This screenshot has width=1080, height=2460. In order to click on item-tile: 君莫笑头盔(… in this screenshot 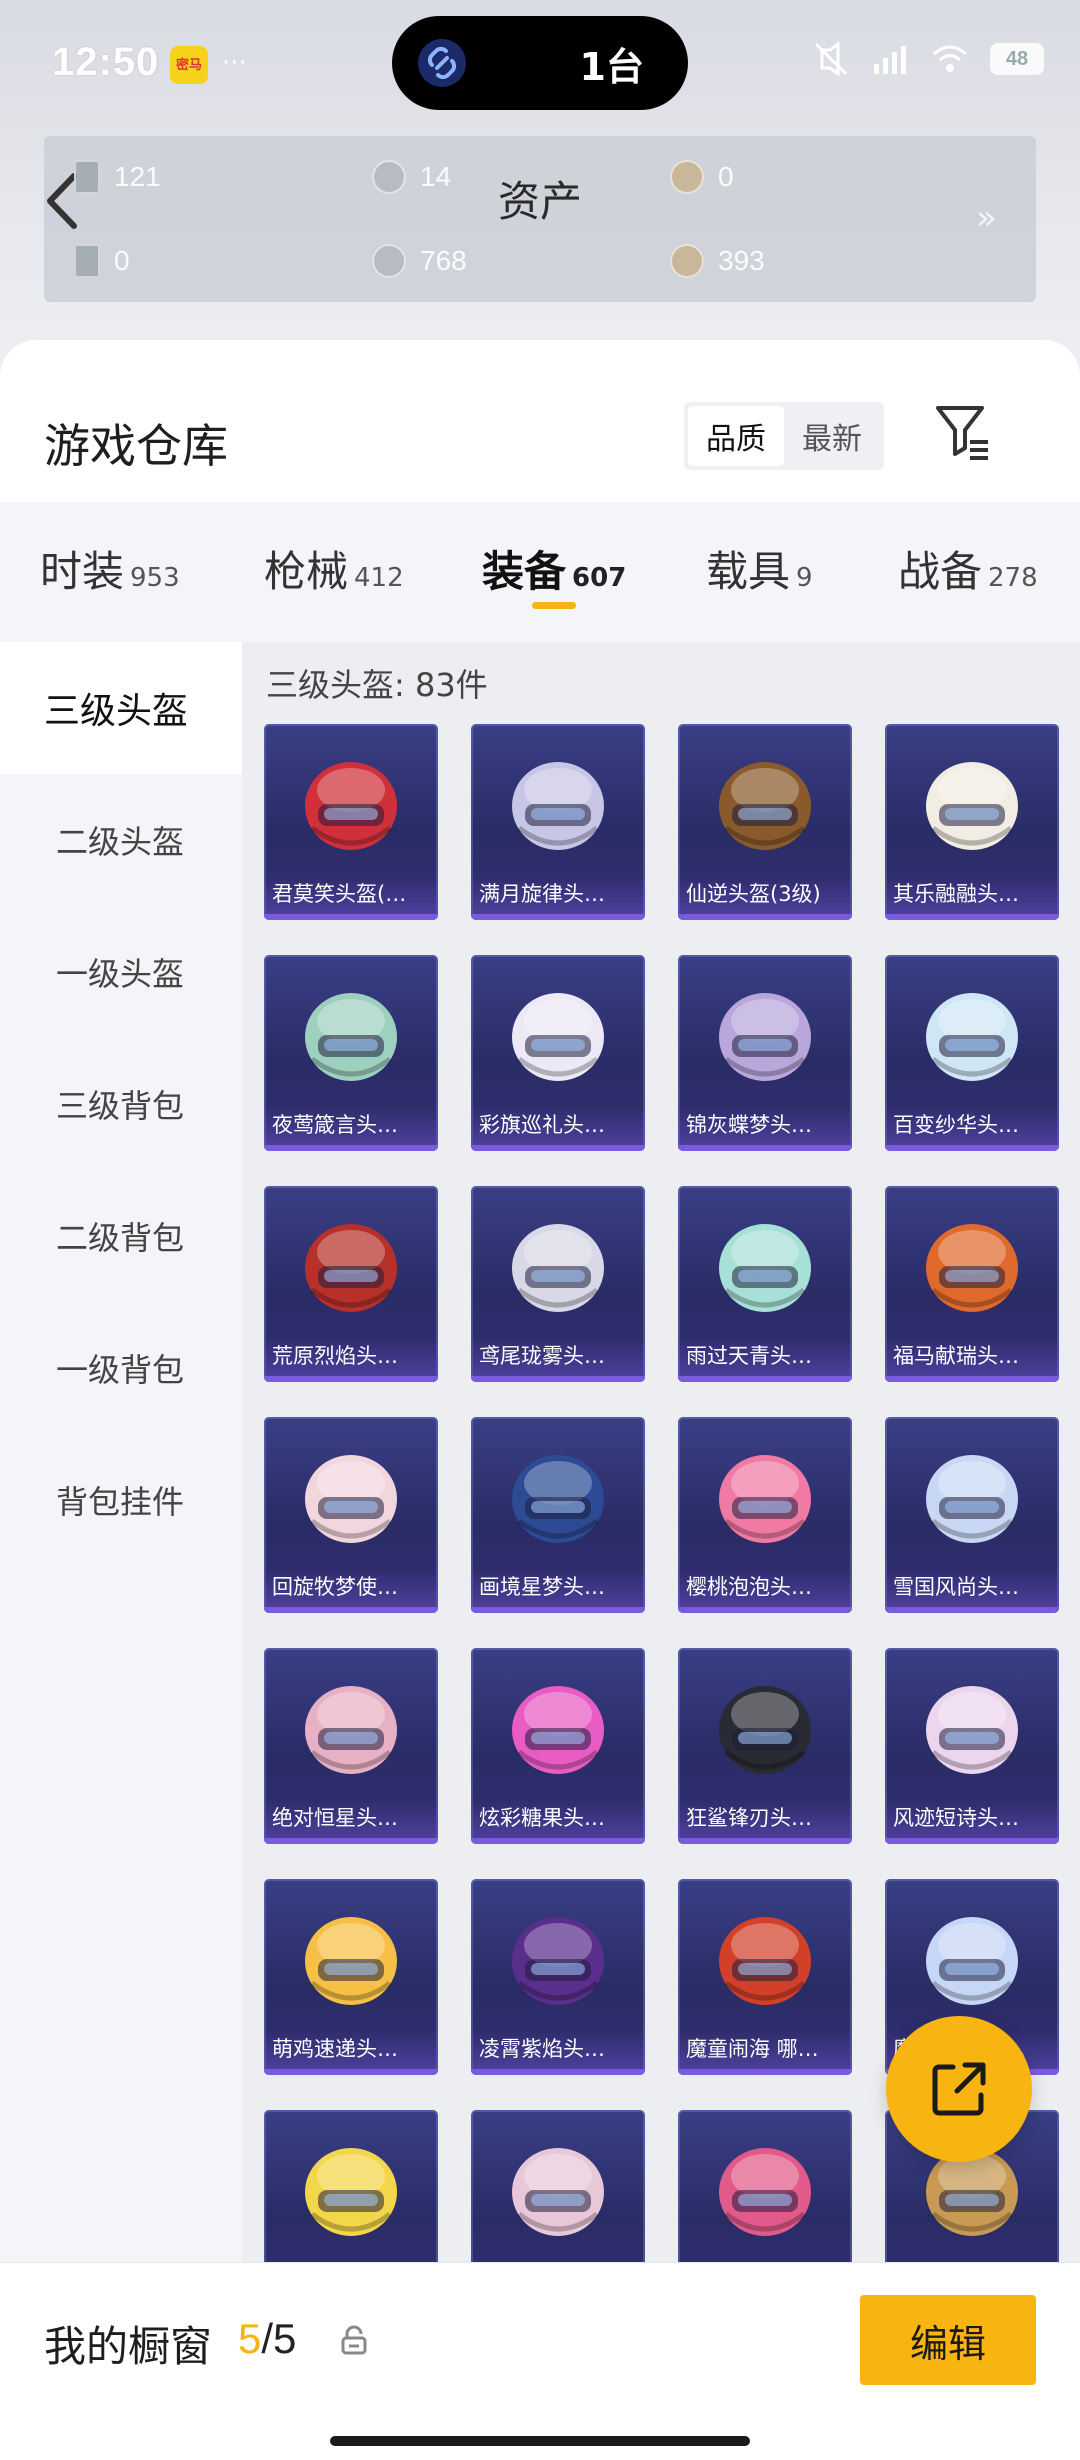, I will do `click(351, 822)`.